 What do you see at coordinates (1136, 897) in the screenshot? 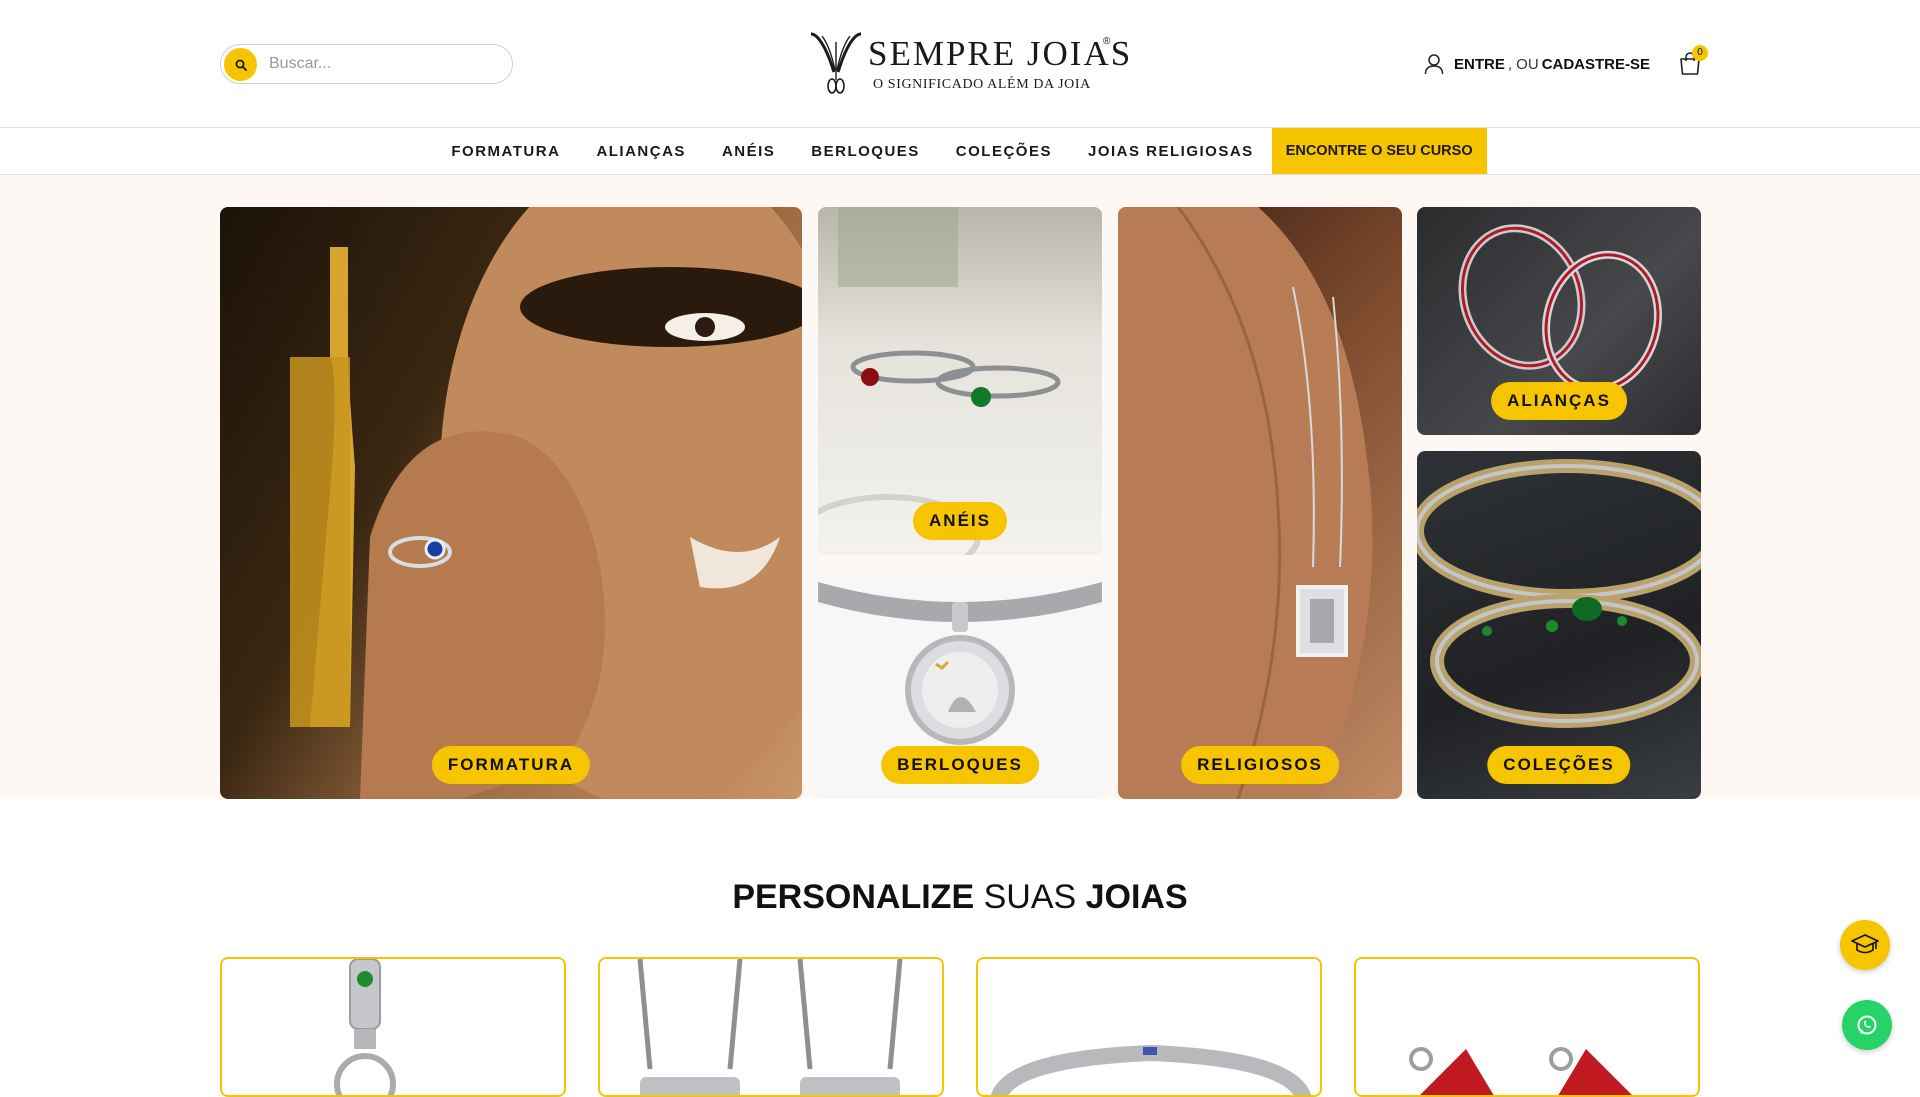
I see `title-part-joias: JOIAS` at bounding box center [1136, 897].